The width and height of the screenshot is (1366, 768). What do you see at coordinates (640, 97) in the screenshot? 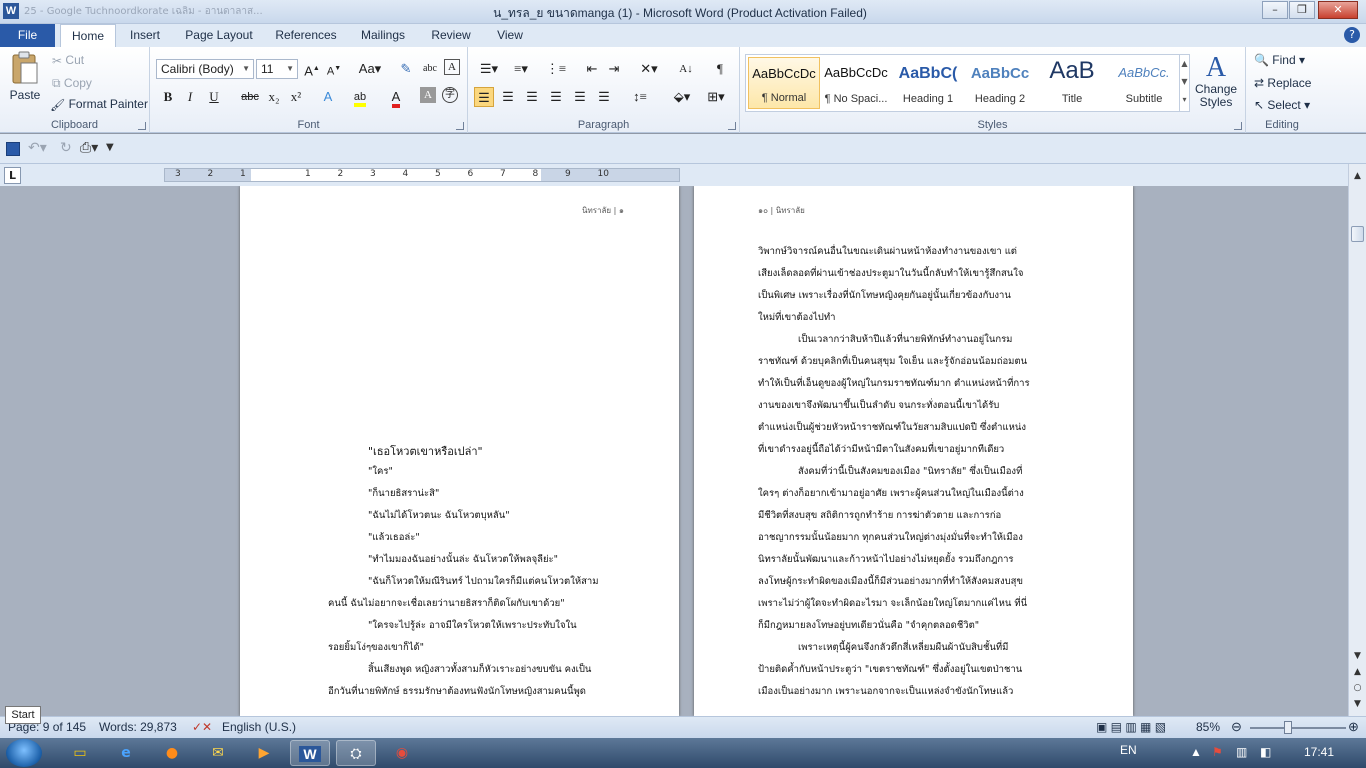
I see `line-spacing-icon: ↕≡` at bounding box center [640, 97].